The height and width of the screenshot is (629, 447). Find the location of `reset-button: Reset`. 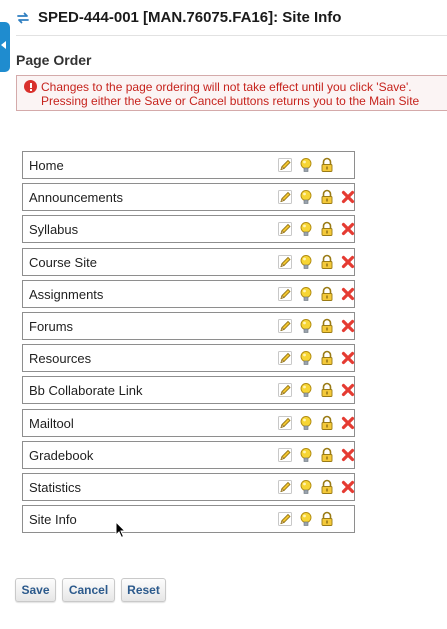

reset-button: Reset is located at coordinates (143, 590).